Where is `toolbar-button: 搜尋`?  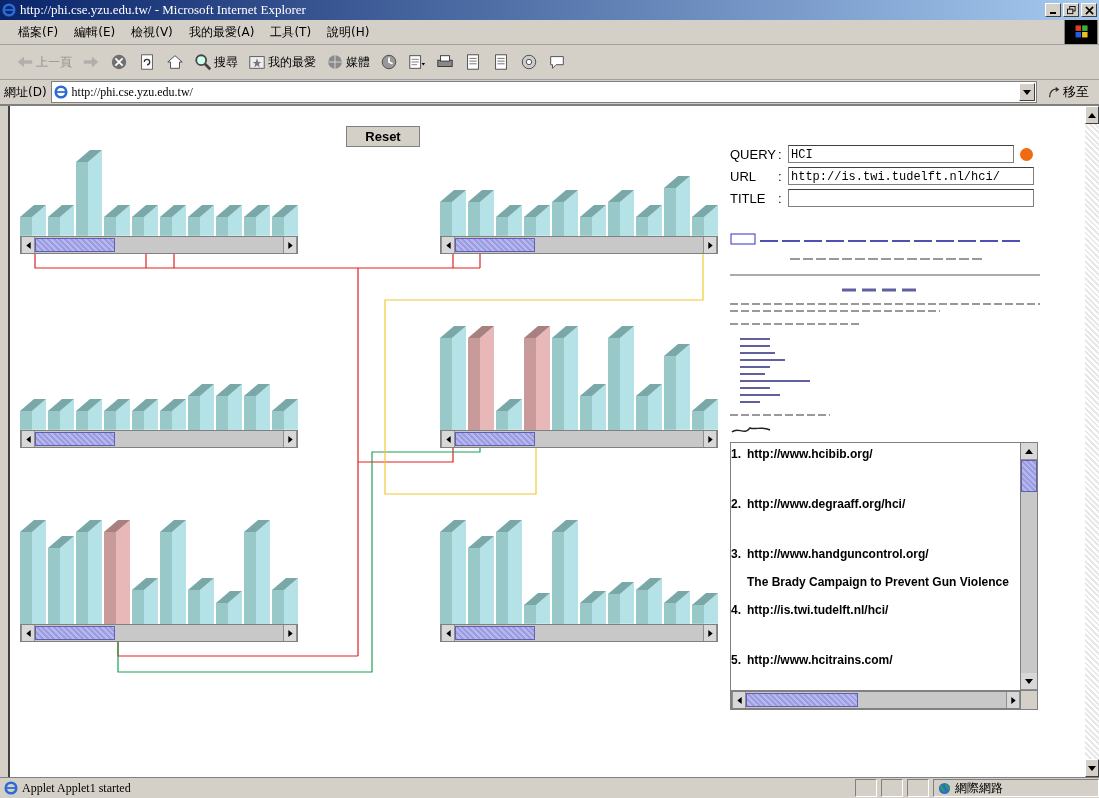
toolbar-button: 搜尋 is located at coordinates (216, 62).